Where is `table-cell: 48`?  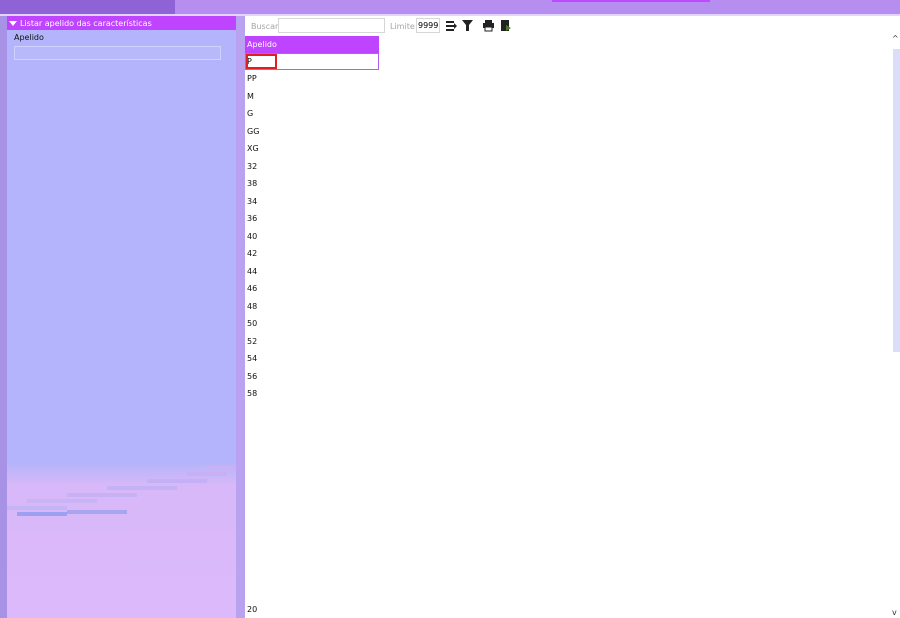 table-cell: 48 is located at coordinates (252, 306).